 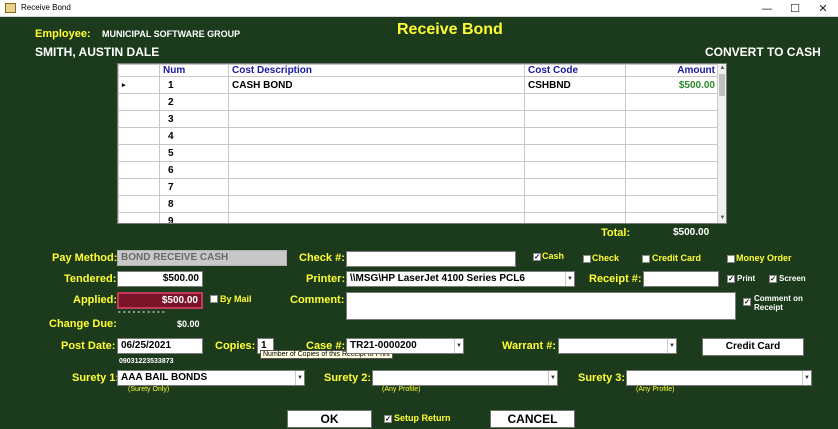 I want to click on print-checkbox: ✓, so click(x=731, y=279).